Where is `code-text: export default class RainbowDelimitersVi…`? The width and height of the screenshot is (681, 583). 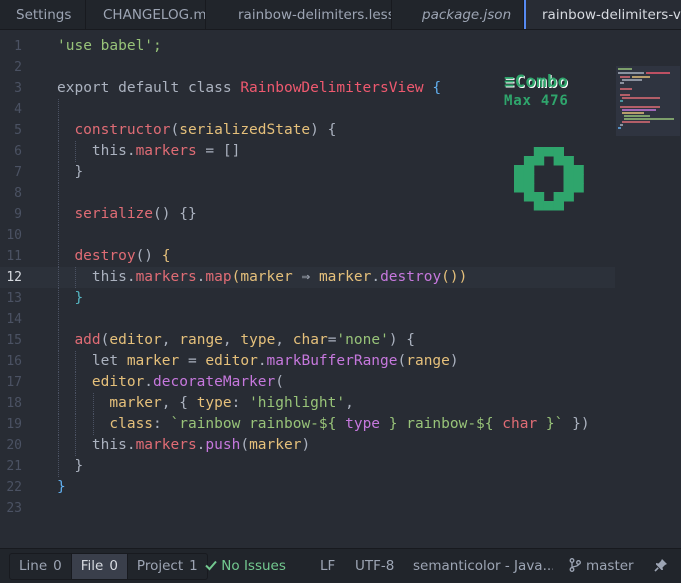 code-text: export default class RainbowDelimitersVi… is located at coordinates (249, 88).